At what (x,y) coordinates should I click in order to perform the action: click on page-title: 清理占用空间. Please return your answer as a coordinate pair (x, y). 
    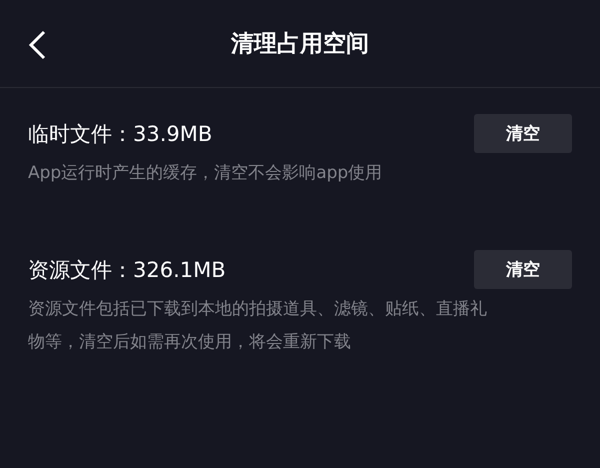
    Looking at the image, I should click on (300, 44).